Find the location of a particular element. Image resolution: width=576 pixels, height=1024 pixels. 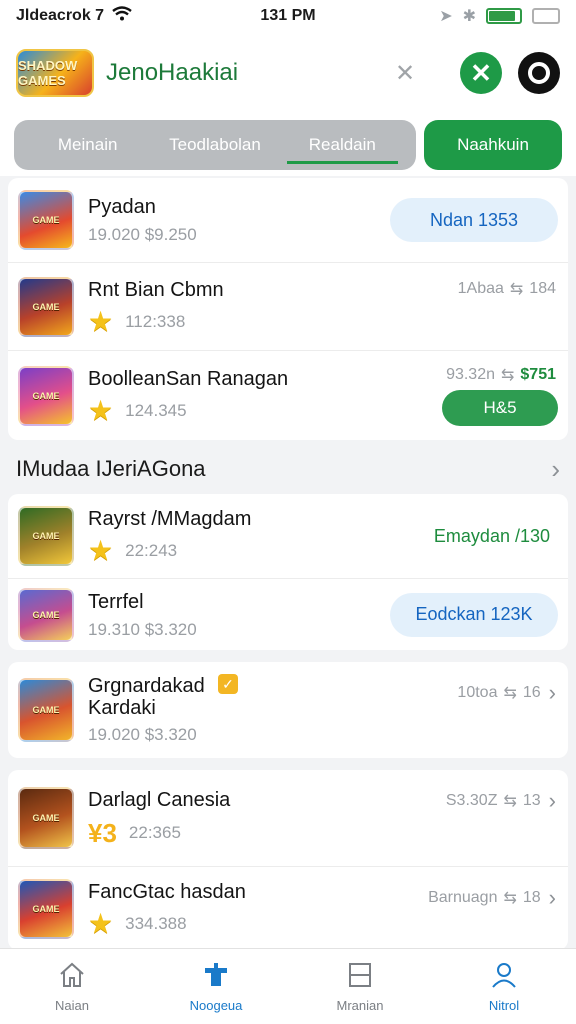

game-stats: 112:338 is located at coordinates (155, 321).